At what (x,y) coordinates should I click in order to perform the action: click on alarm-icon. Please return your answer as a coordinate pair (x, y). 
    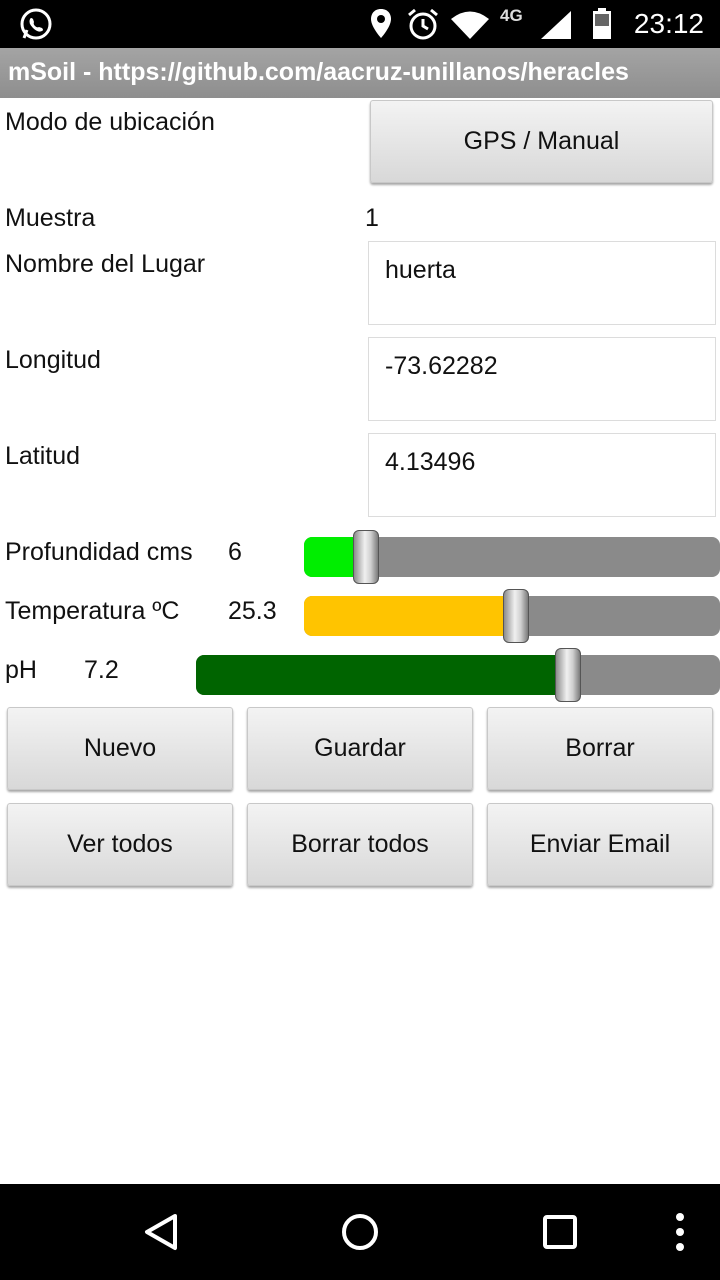
    Looking at the image, I should click on (423, 24).